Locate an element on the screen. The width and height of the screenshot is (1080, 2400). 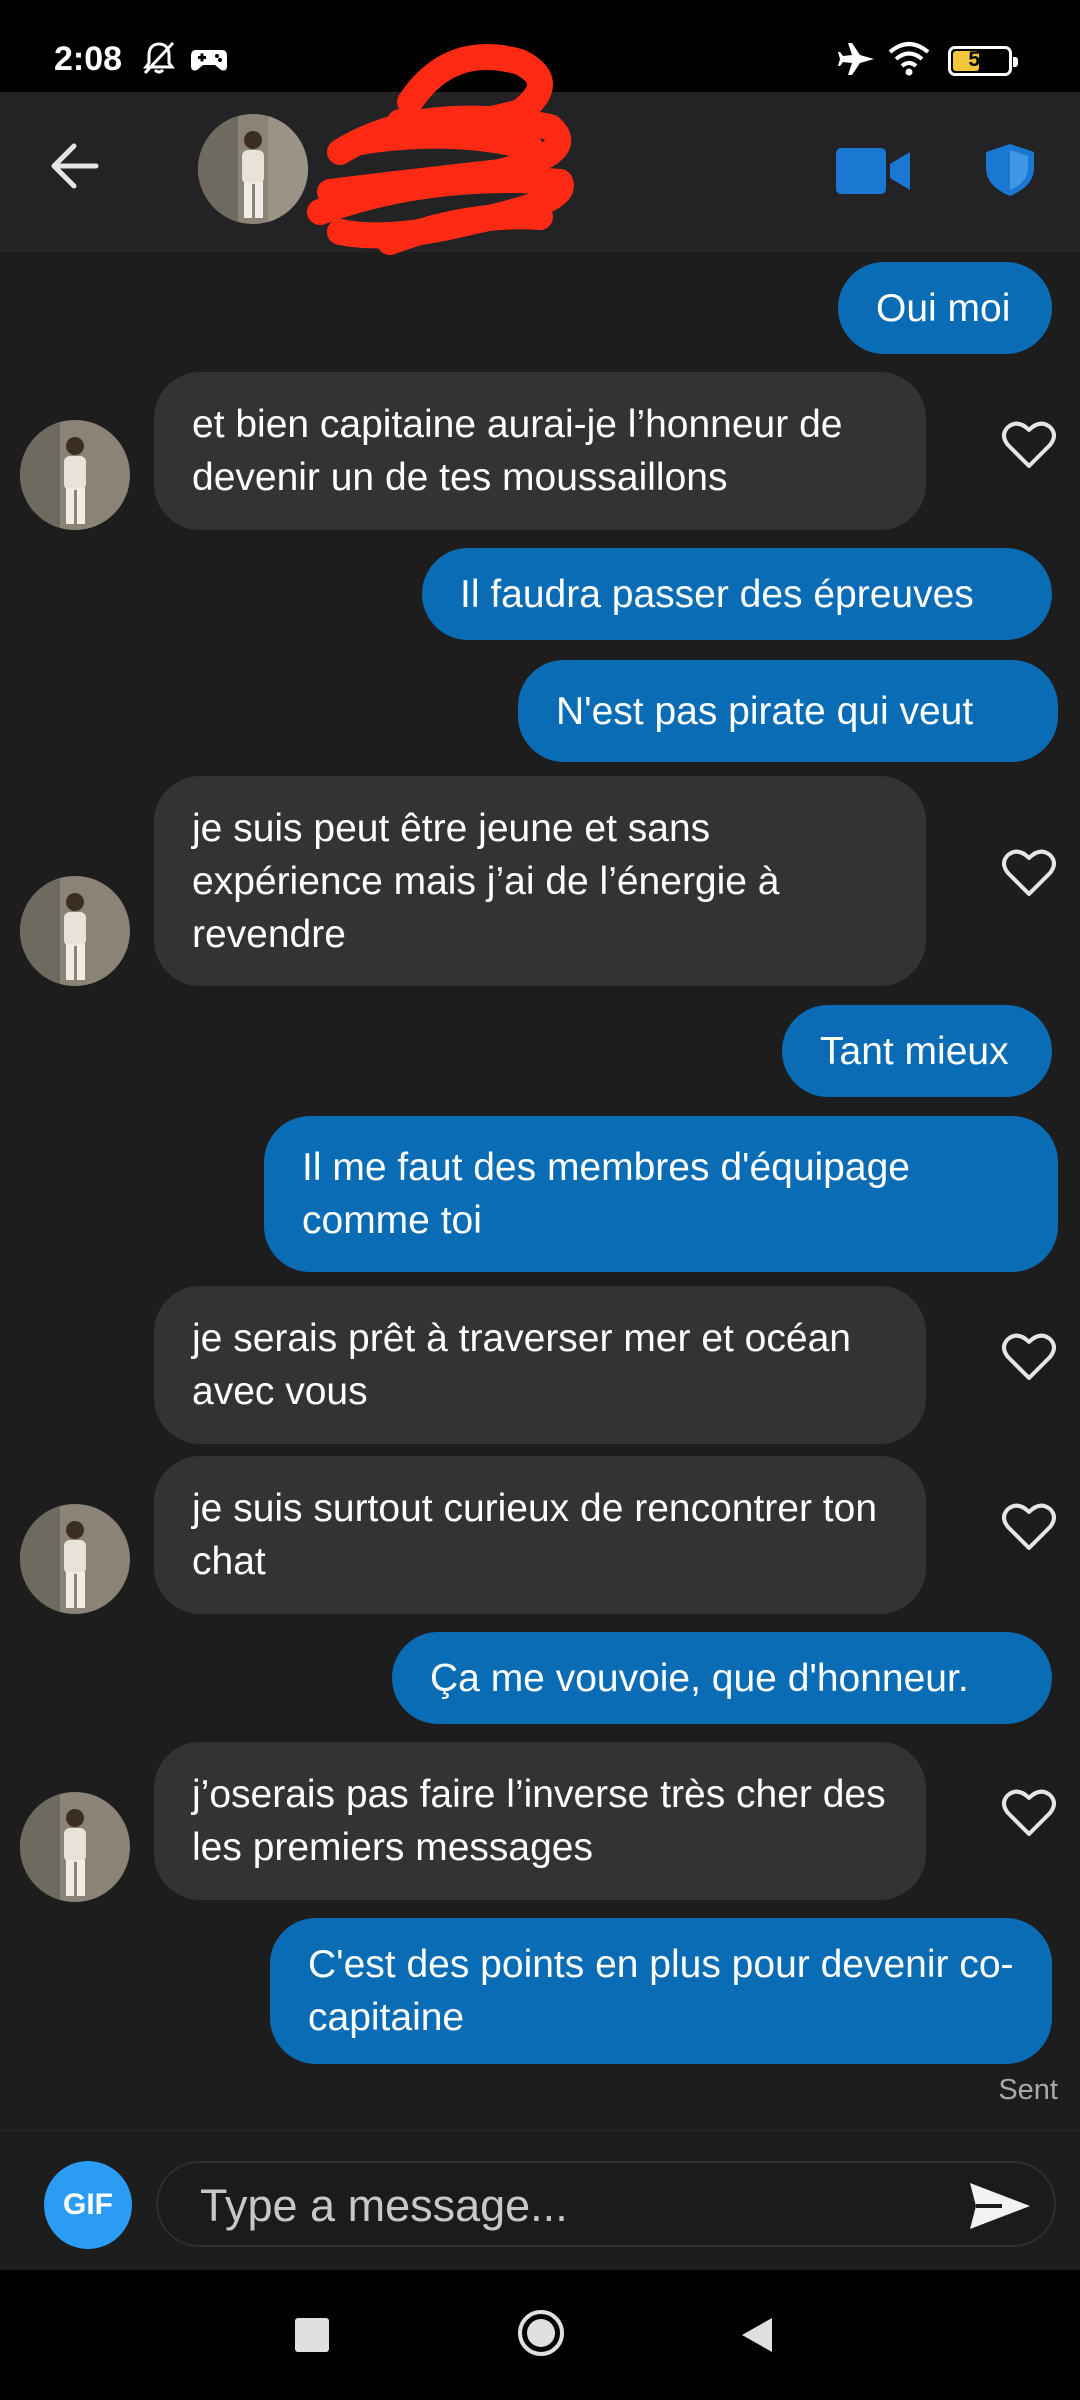
message-input-wrapper is located at coordinates (606, 2204).